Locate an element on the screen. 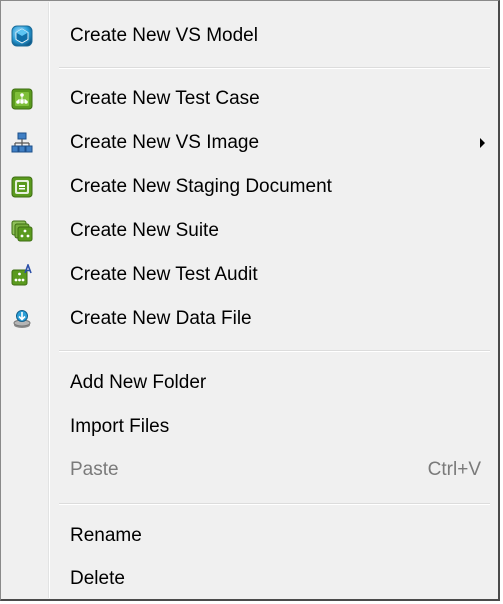  menu-item-label: Rename is located at coordinates (106, 535).